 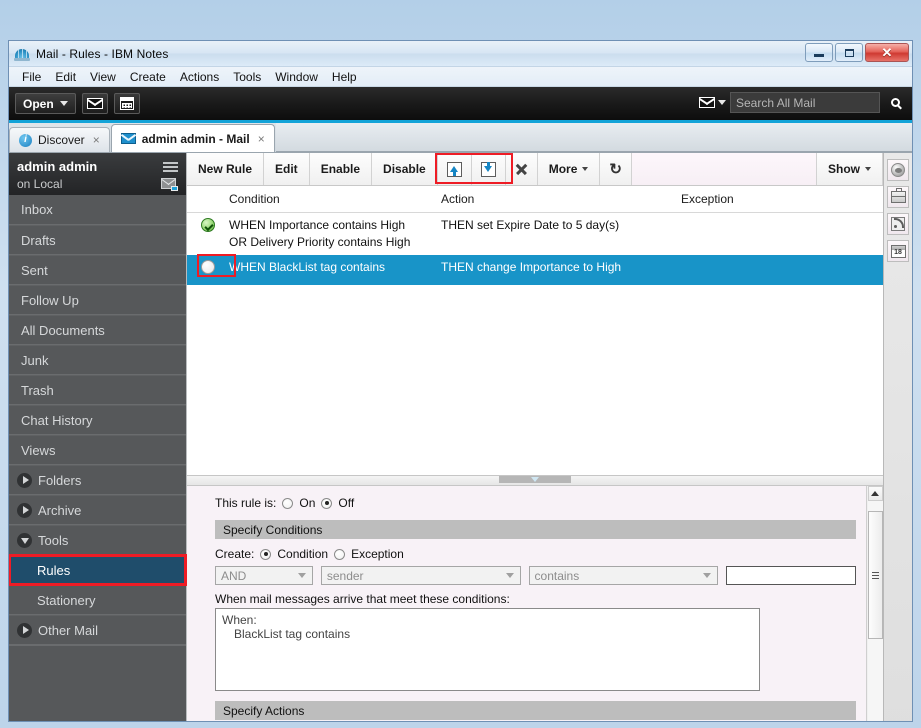 I want to click on sidebar-item-junk: Junk, so click(x=97, y=360).